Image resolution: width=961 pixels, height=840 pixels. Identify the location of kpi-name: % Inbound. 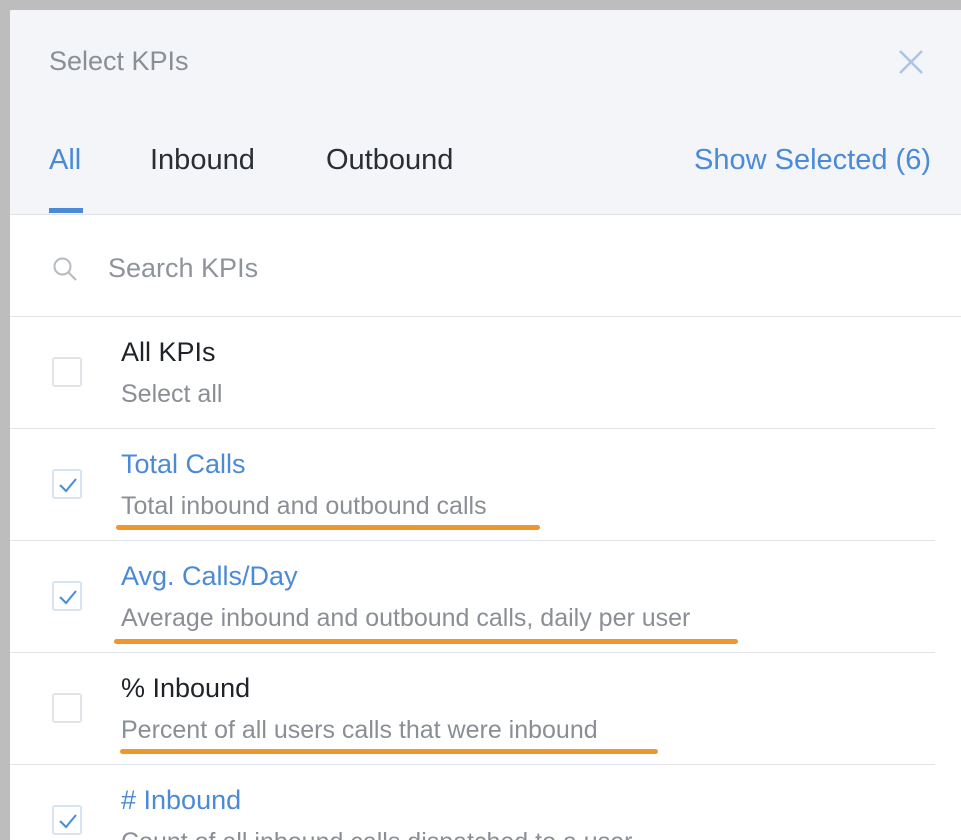
(186, 688).